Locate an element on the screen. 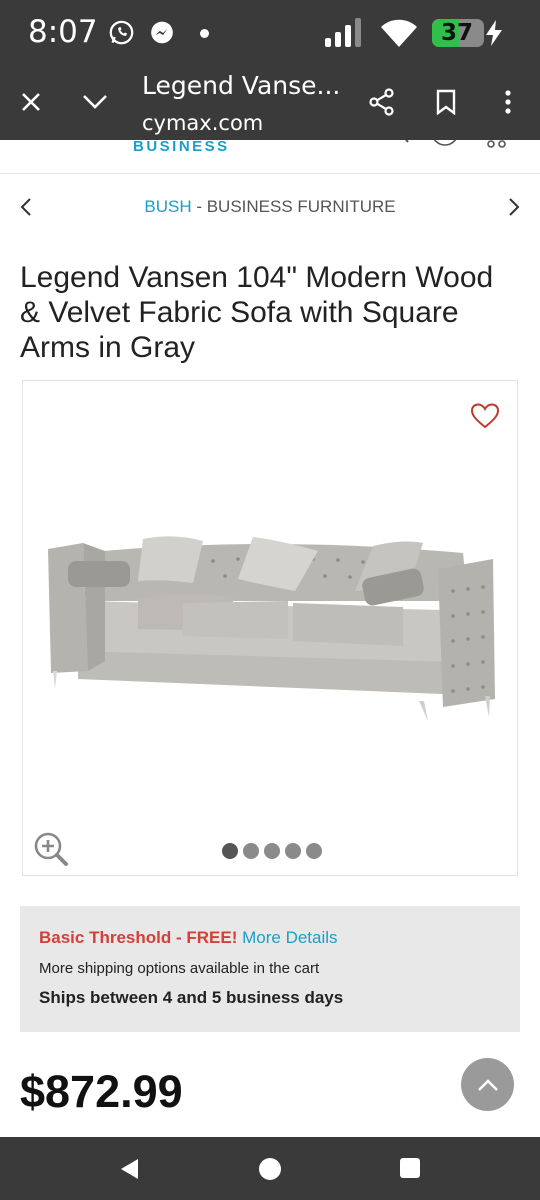 Image resolution: width=540 pixels, height=1200 pixels. search-icon is located at coordinates (402, 144).